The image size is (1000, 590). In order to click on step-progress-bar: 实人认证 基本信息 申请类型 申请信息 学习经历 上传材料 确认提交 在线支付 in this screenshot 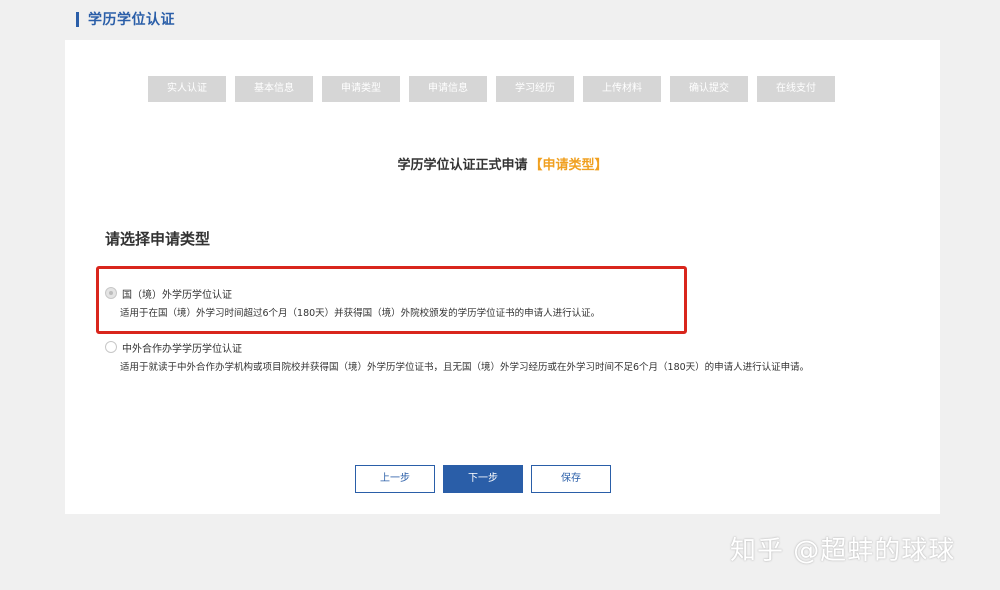, I will do `click(496, 89)`.